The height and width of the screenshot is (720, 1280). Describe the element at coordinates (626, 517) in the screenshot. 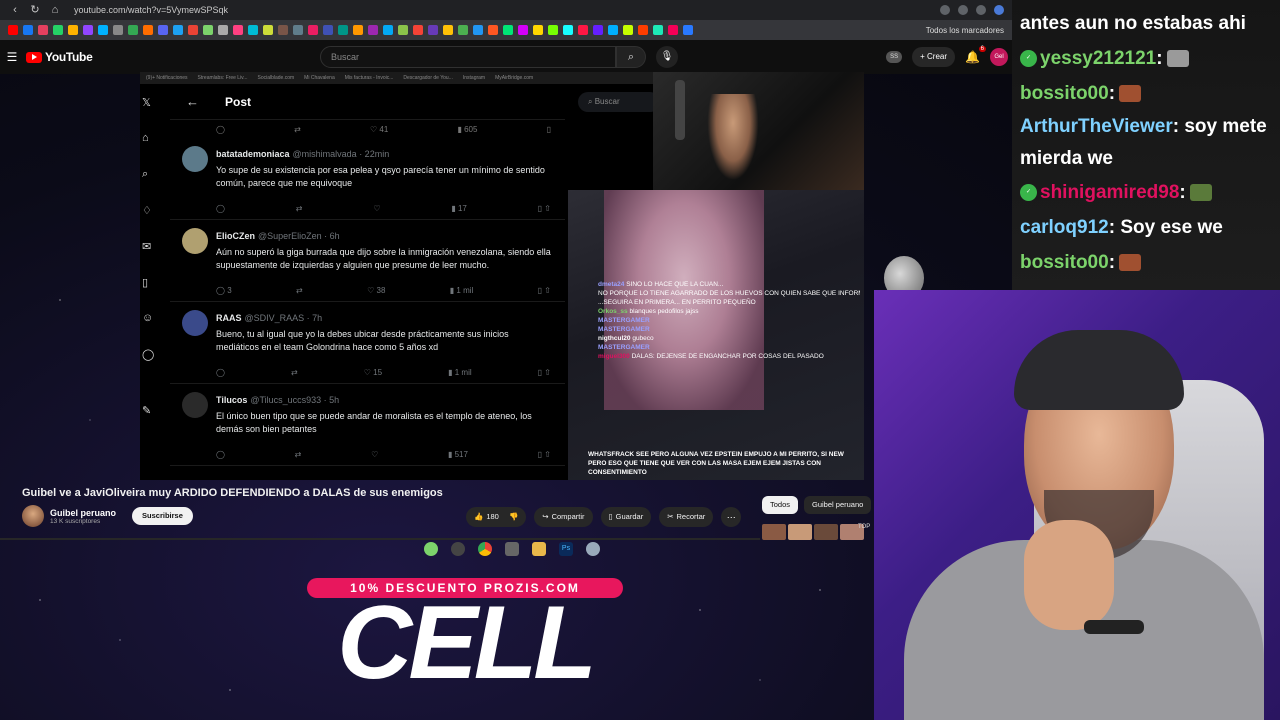

I see `save-button: ▯ Guardar` at that location.